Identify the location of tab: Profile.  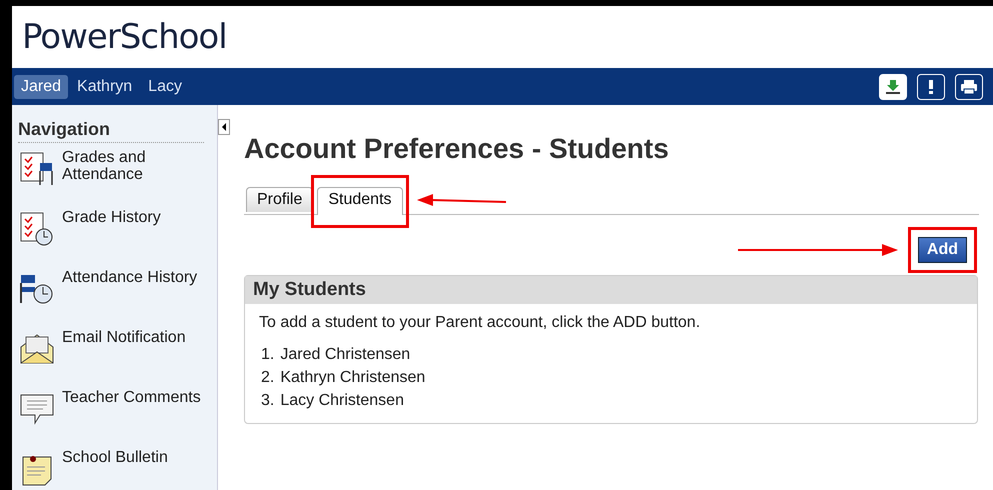
(280, 199).